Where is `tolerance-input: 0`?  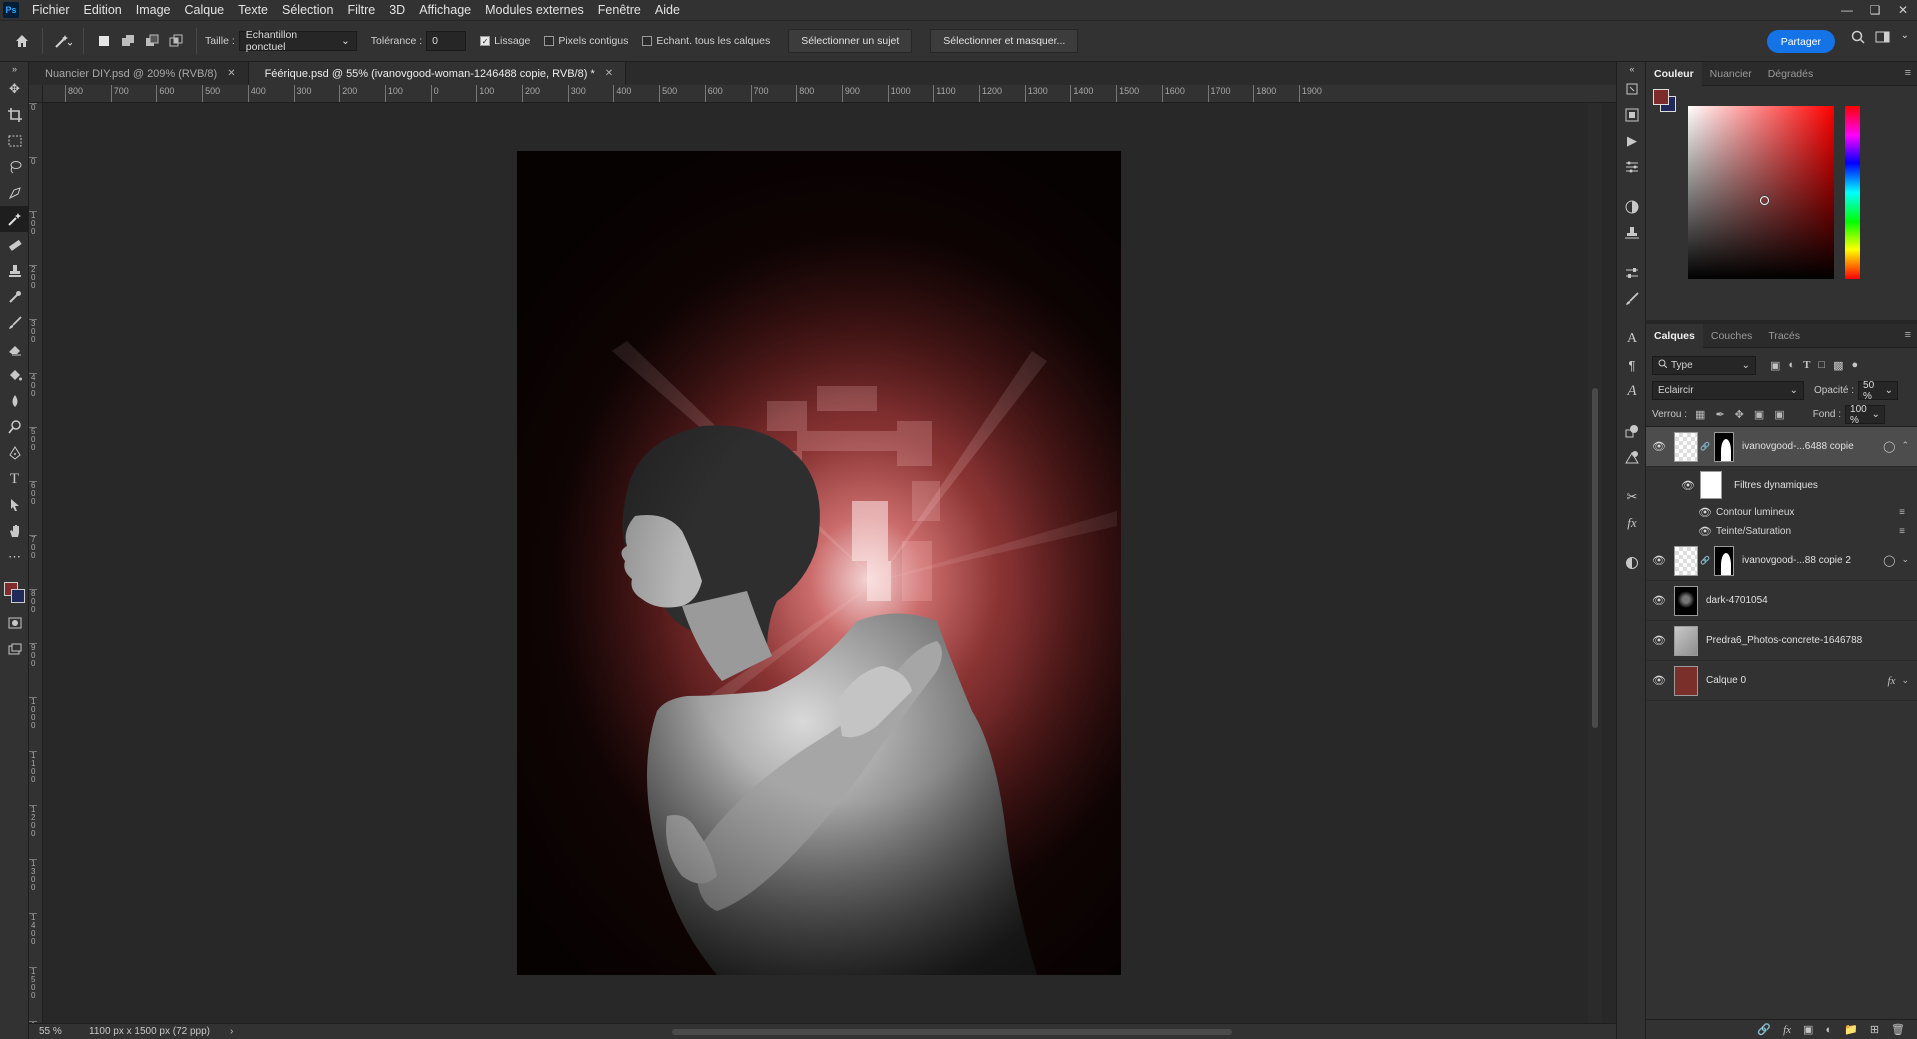
tolerance-input: 0 is located at coordinates (446, 41).